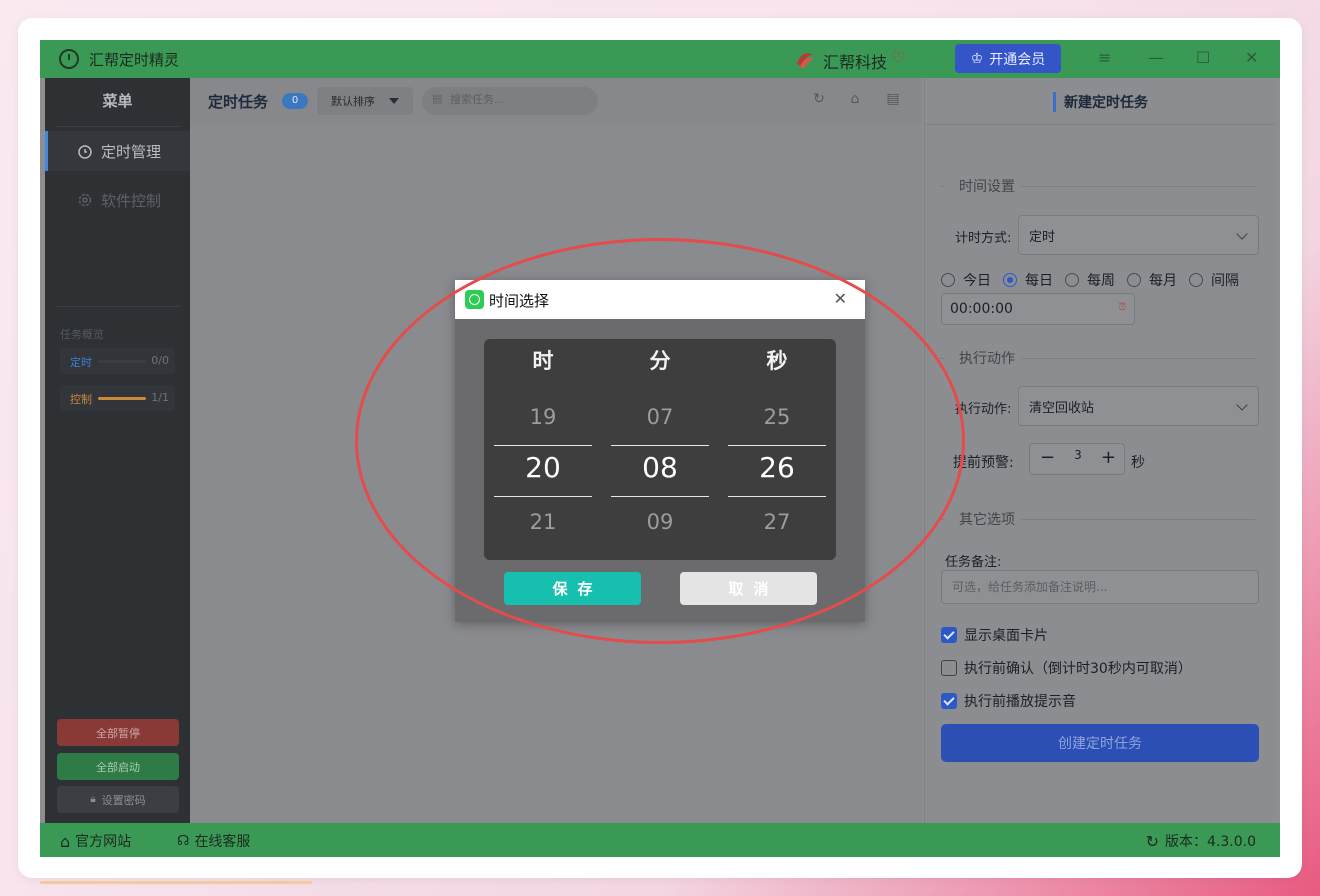 This screenshot has width=1320, height=896. I want to click on heart-icon: ♡, so click(898, 57).